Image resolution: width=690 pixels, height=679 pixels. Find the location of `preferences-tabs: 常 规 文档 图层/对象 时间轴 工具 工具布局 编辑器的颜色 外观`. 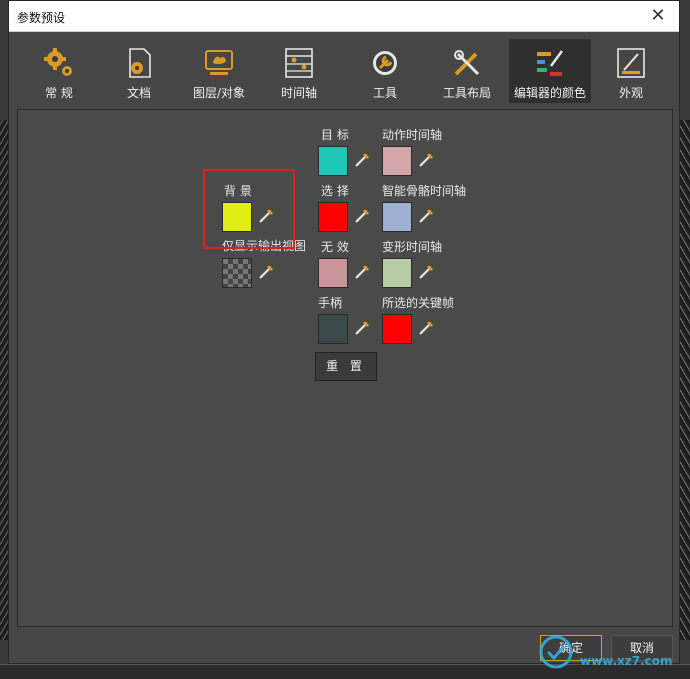

preferences-tabs: 常 规 文档 图层/对象 时间轴 工具 工具布局 编辑器的颜色 外观 is located at coordinates (344, 72).